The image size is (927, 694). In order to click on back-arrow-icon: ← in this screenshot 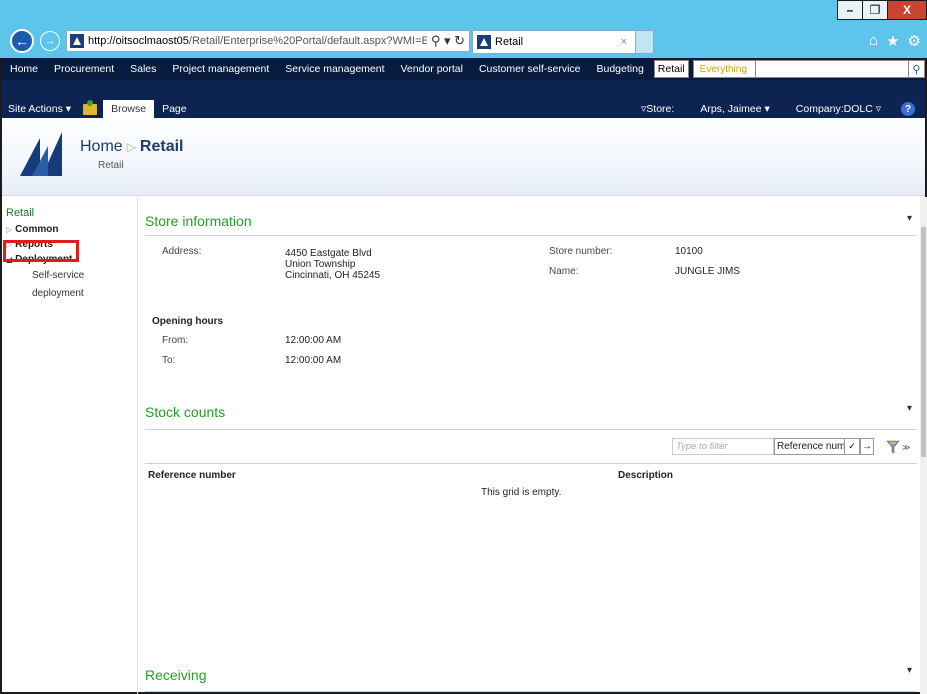, I will do `click(22, 41)`.